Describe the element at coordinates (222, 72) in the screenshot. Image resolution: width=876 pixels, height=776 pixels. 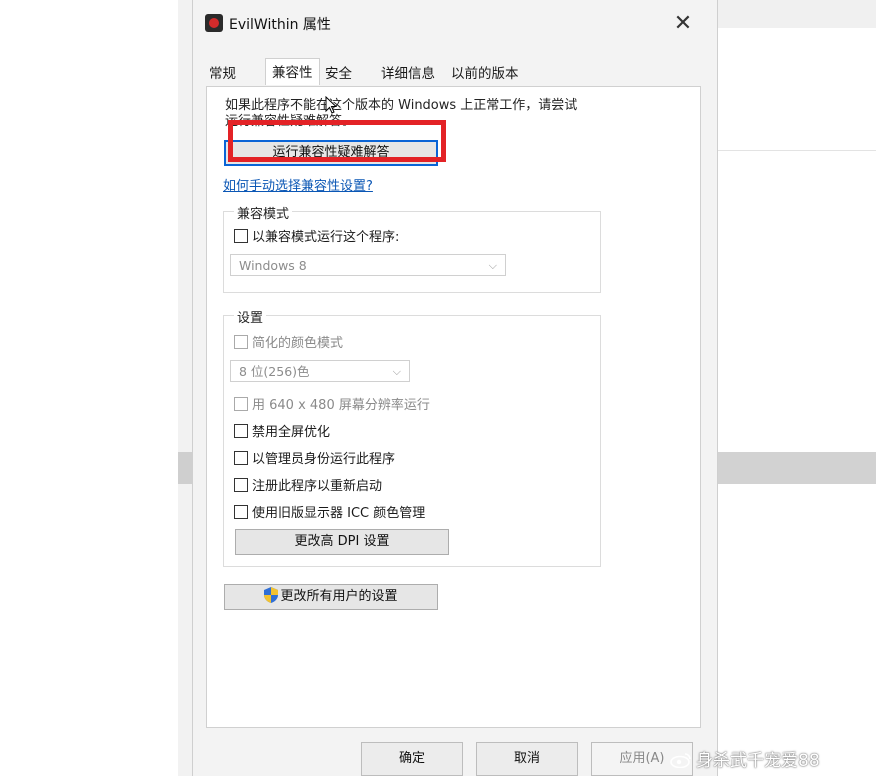
I see `tab-general: 常规` at that location.